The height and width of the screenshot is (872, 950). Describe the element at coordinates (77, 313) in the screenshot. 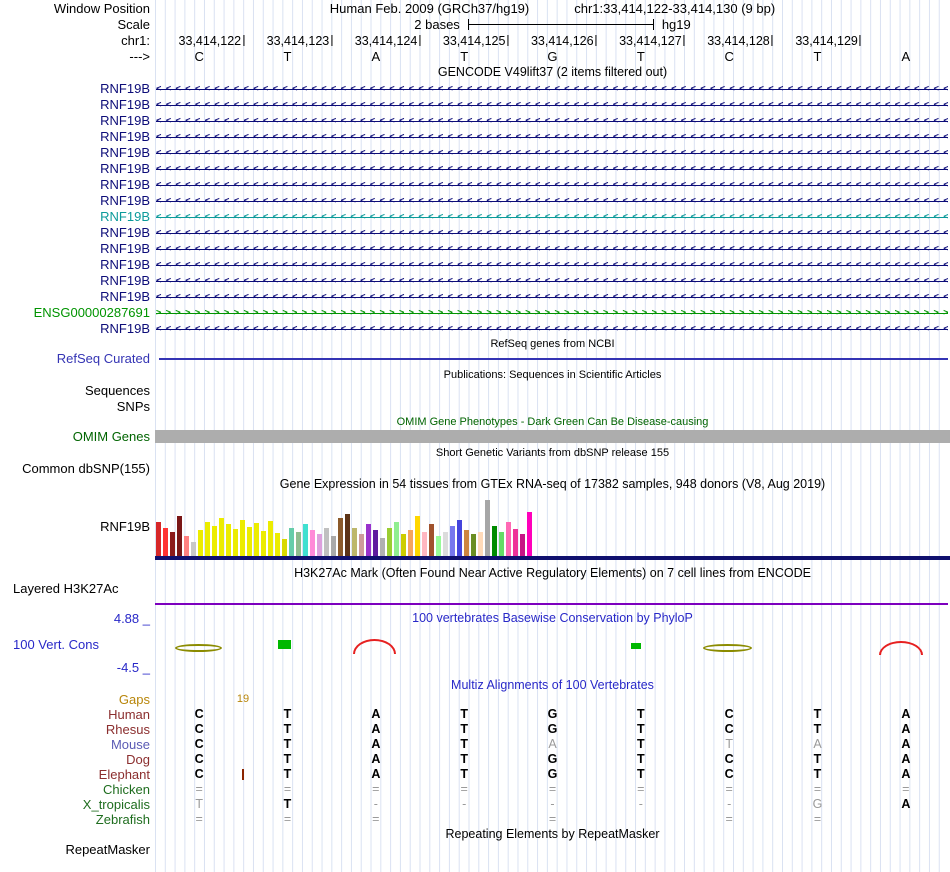

I see `gene-label: ENSG00000287691` at that location.